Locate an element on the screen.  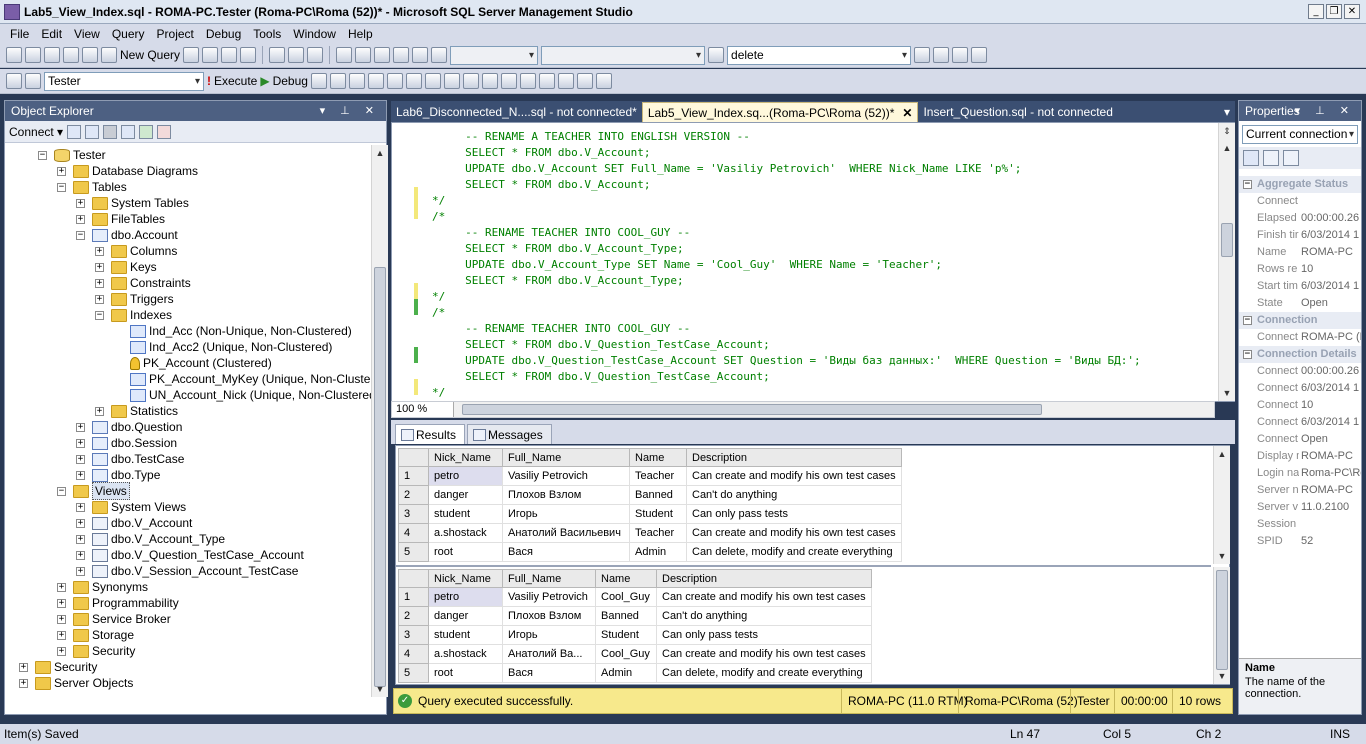
nav-forward-icon is located at coordinates (401, 55).